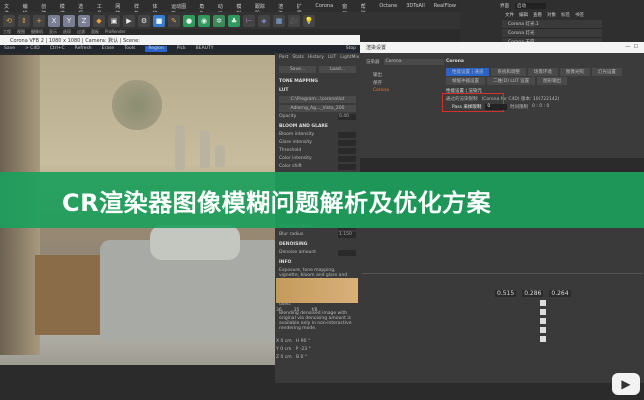 Image resolution: width=644 pixels, height=400 pixels. What do you see at coordinates (565, 15) in the screenshot?
I see `om-menu-item: 标签` at bounding box center [565, 15].